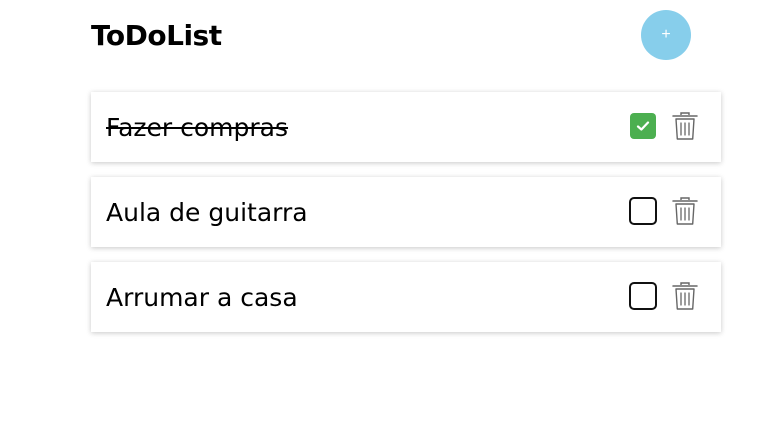  What do you see at coordinates (207, 212) in the screenshot?
I see `todo-text: Aula de guitarra` at bounding box center [207, 212].